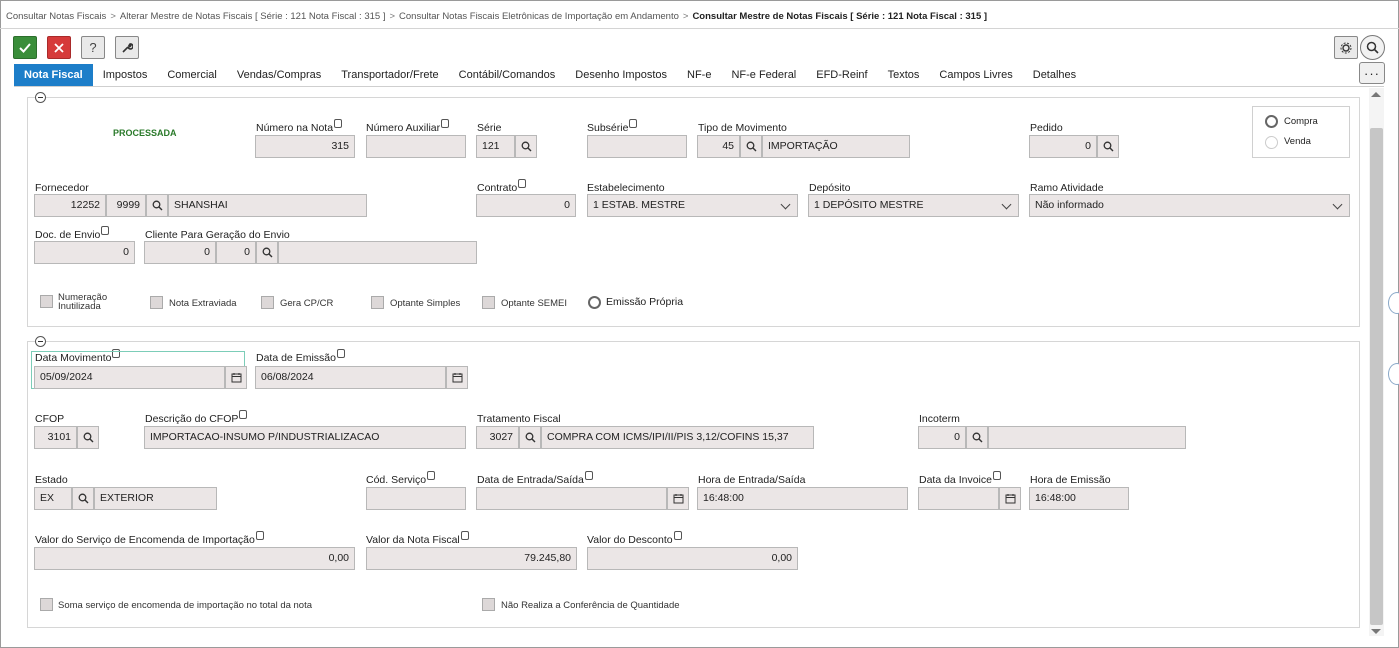  Describe the element at coordinates (46, 301) in the screenshot. I see `numeracao-inutilizada-checkbox` at that location.